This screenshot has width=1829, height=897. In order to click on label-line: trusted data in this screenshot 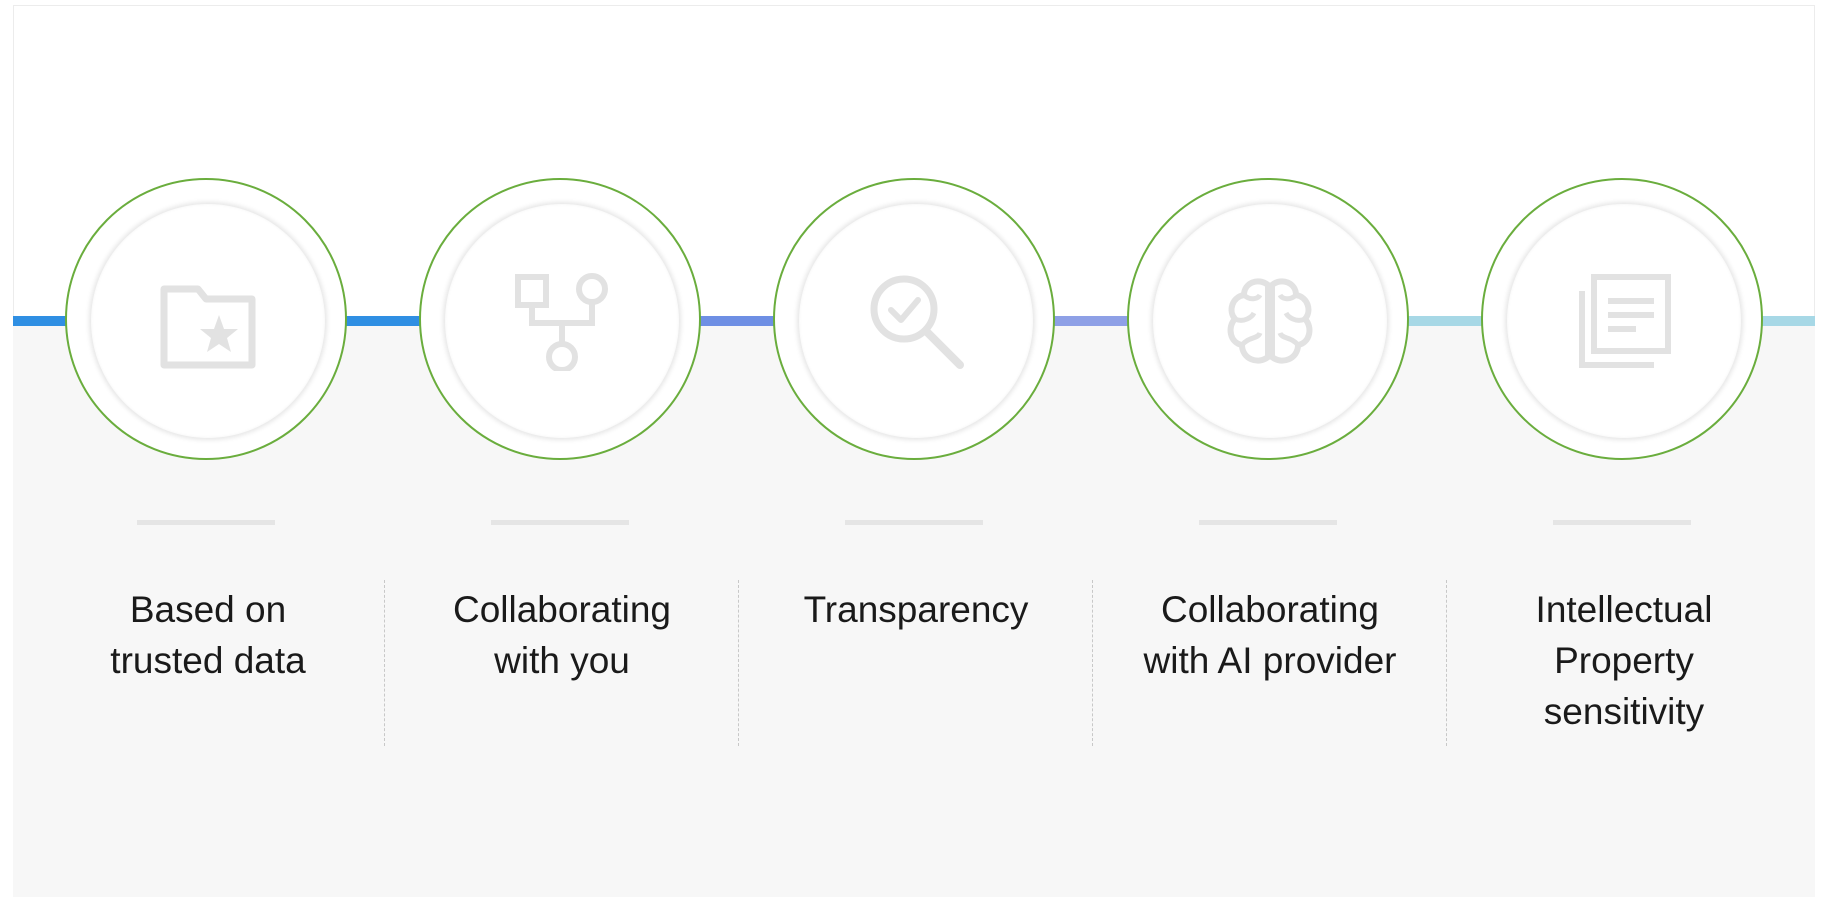, I will do `click(208, 660)`.